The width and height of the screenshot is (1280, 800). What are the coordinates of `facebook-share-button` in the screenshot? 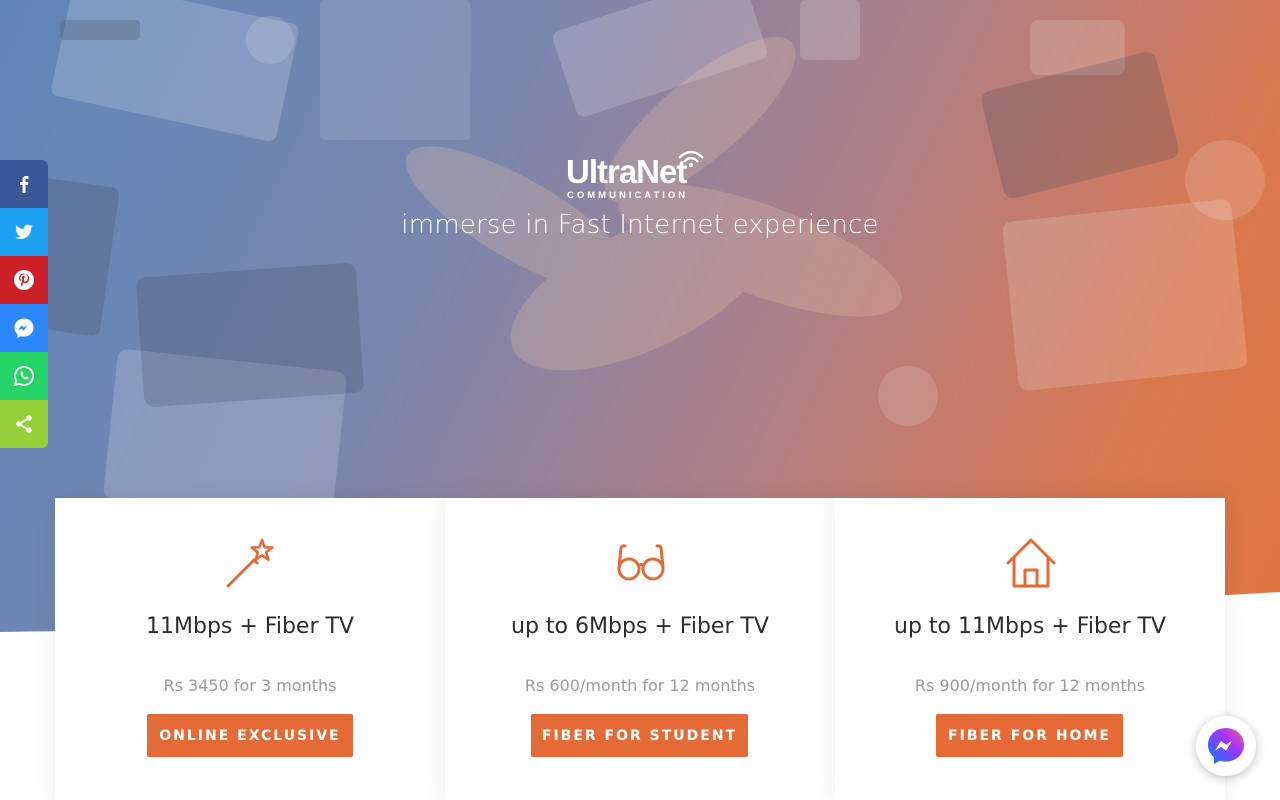 It's located at (24, 184).